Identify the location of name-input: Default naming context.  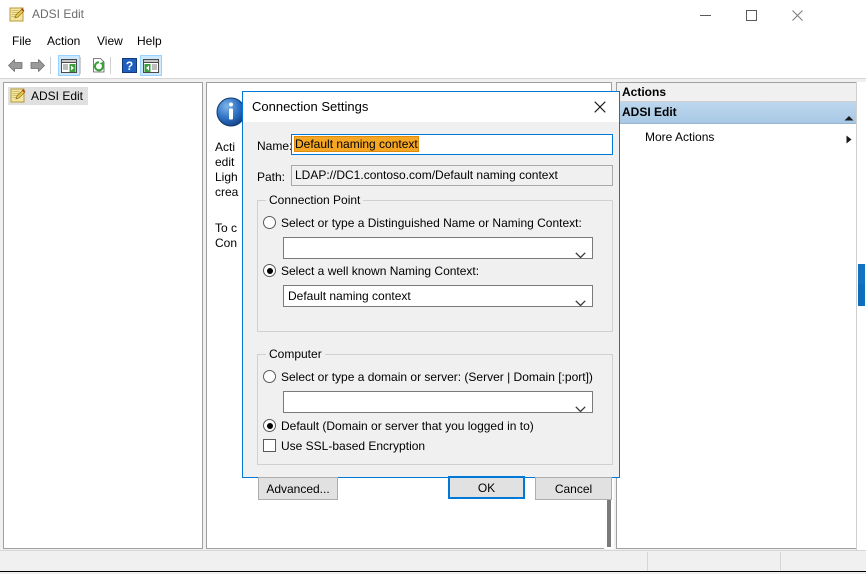
(452, 144).